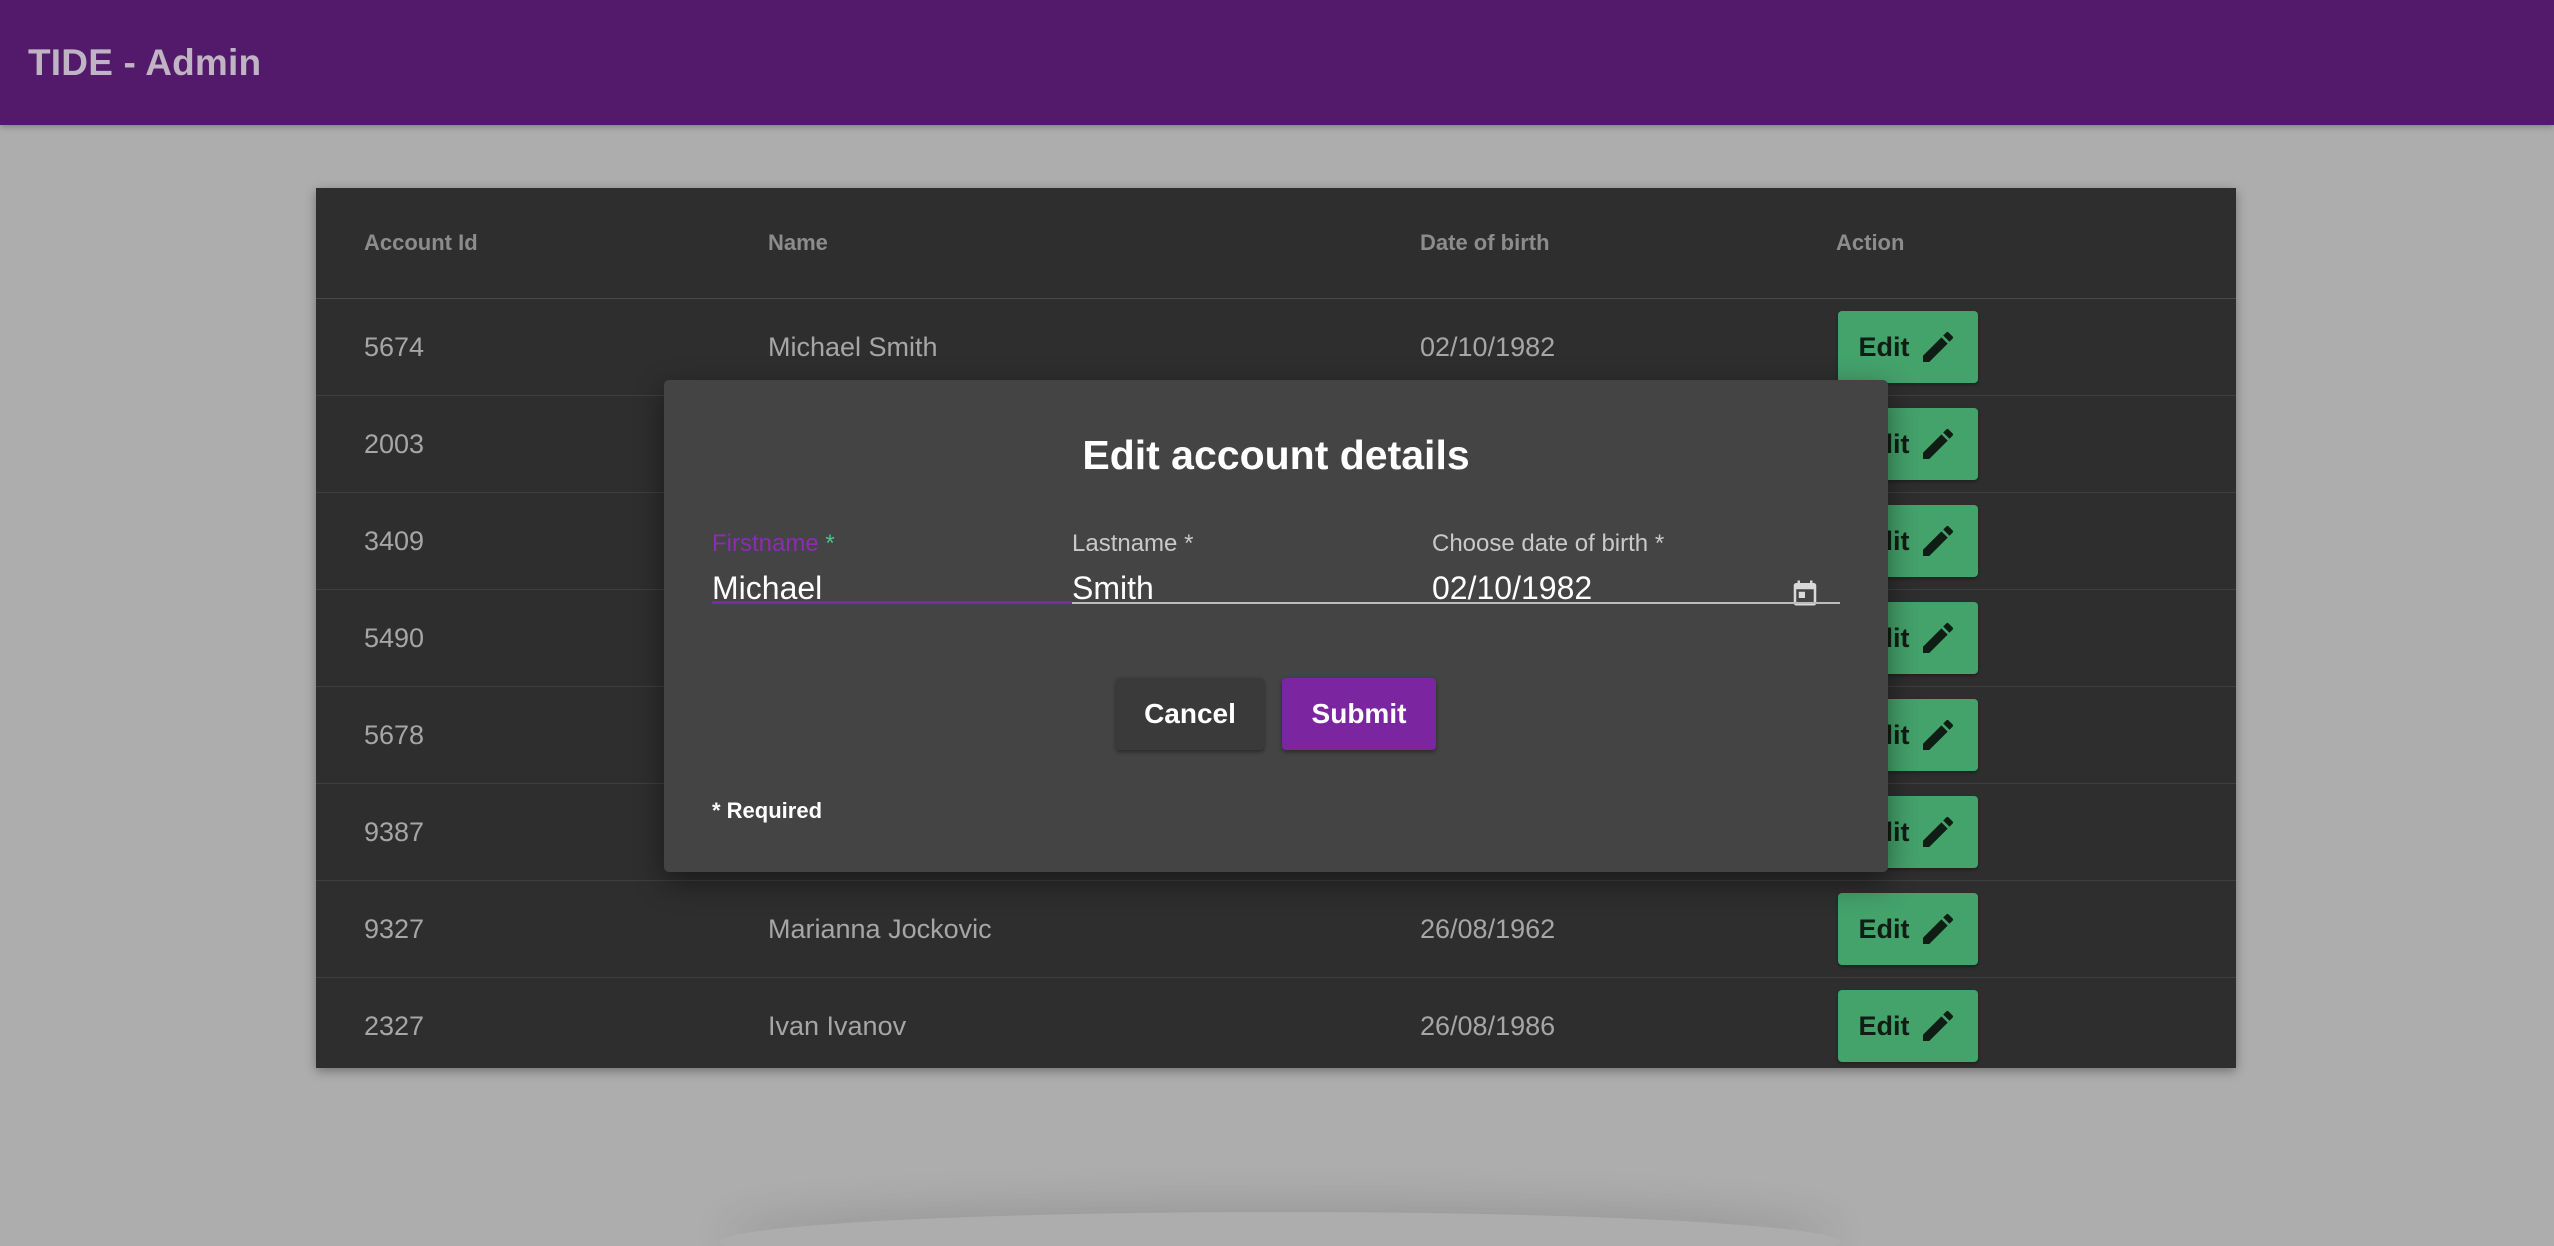 The image size is (2554, 1246). I want to click on date-of-birth-field: Choose date of birth *, so click(1636, 568).